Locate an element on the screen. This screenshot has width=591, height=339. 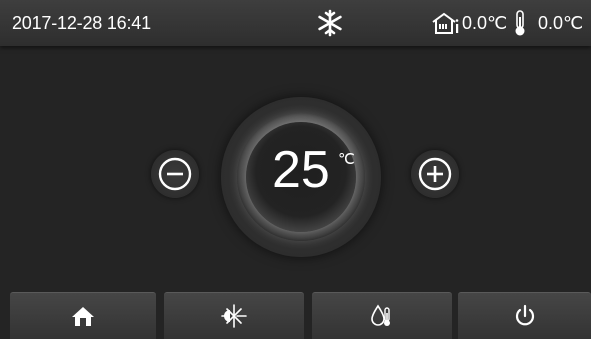
water-temperature-tab is located at coordinates (382, 315).